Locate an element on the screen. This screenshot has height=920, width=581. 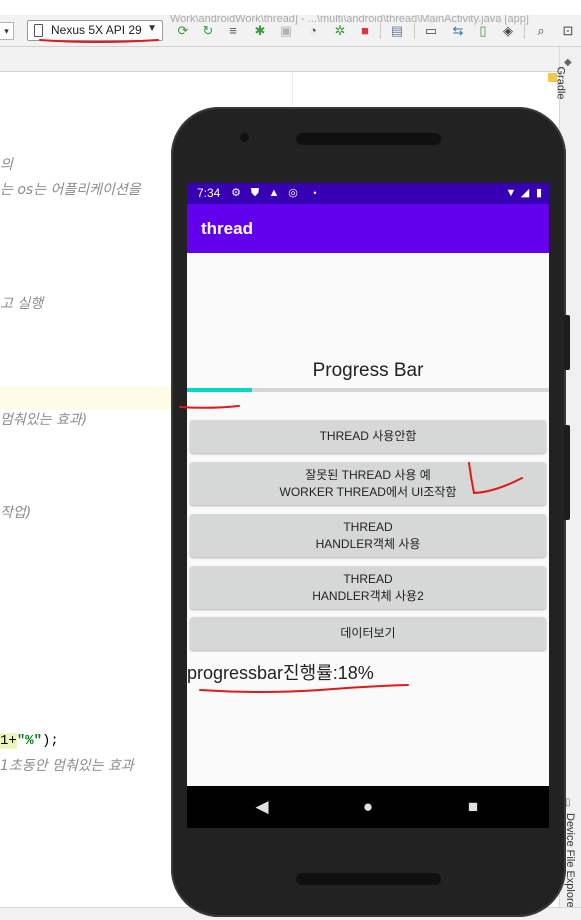
signal-icon: ◢ is located at coordinates (525, 193).